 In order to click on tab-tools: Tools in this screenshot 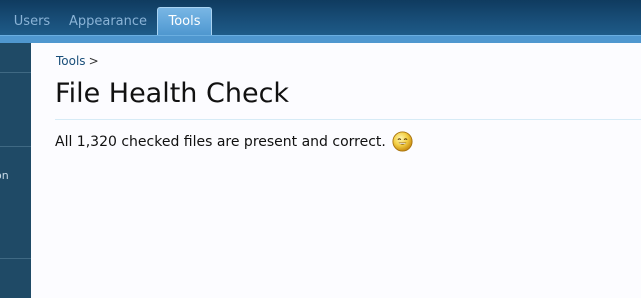, I will do `click(184, 21)`.